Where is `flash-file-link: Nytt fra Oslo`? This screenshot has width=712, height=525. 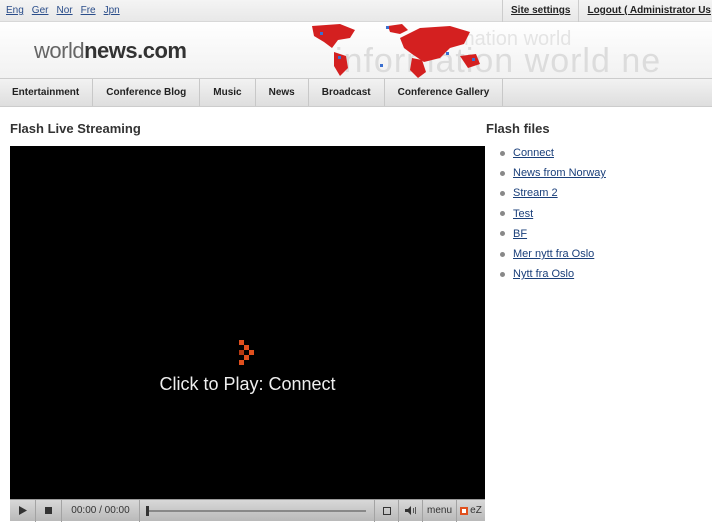 flash-file-link: Nytt fra Oslo is located at coordinates (543, 274).